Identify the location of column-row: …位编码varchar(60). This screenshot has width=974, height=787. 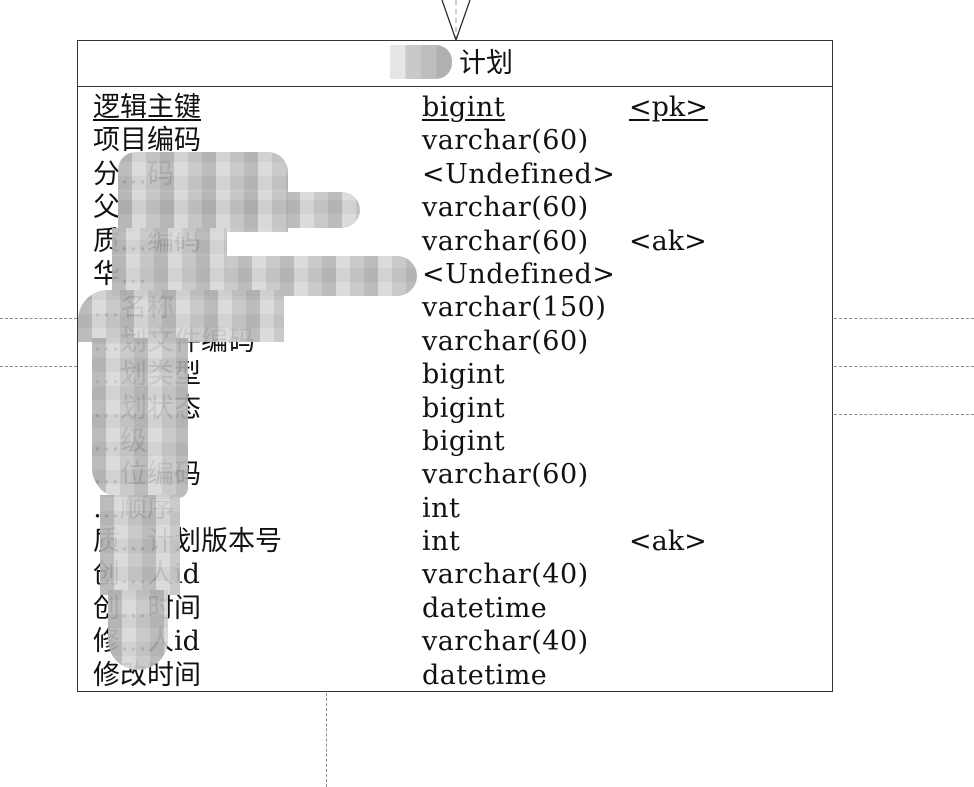
(455, 474).